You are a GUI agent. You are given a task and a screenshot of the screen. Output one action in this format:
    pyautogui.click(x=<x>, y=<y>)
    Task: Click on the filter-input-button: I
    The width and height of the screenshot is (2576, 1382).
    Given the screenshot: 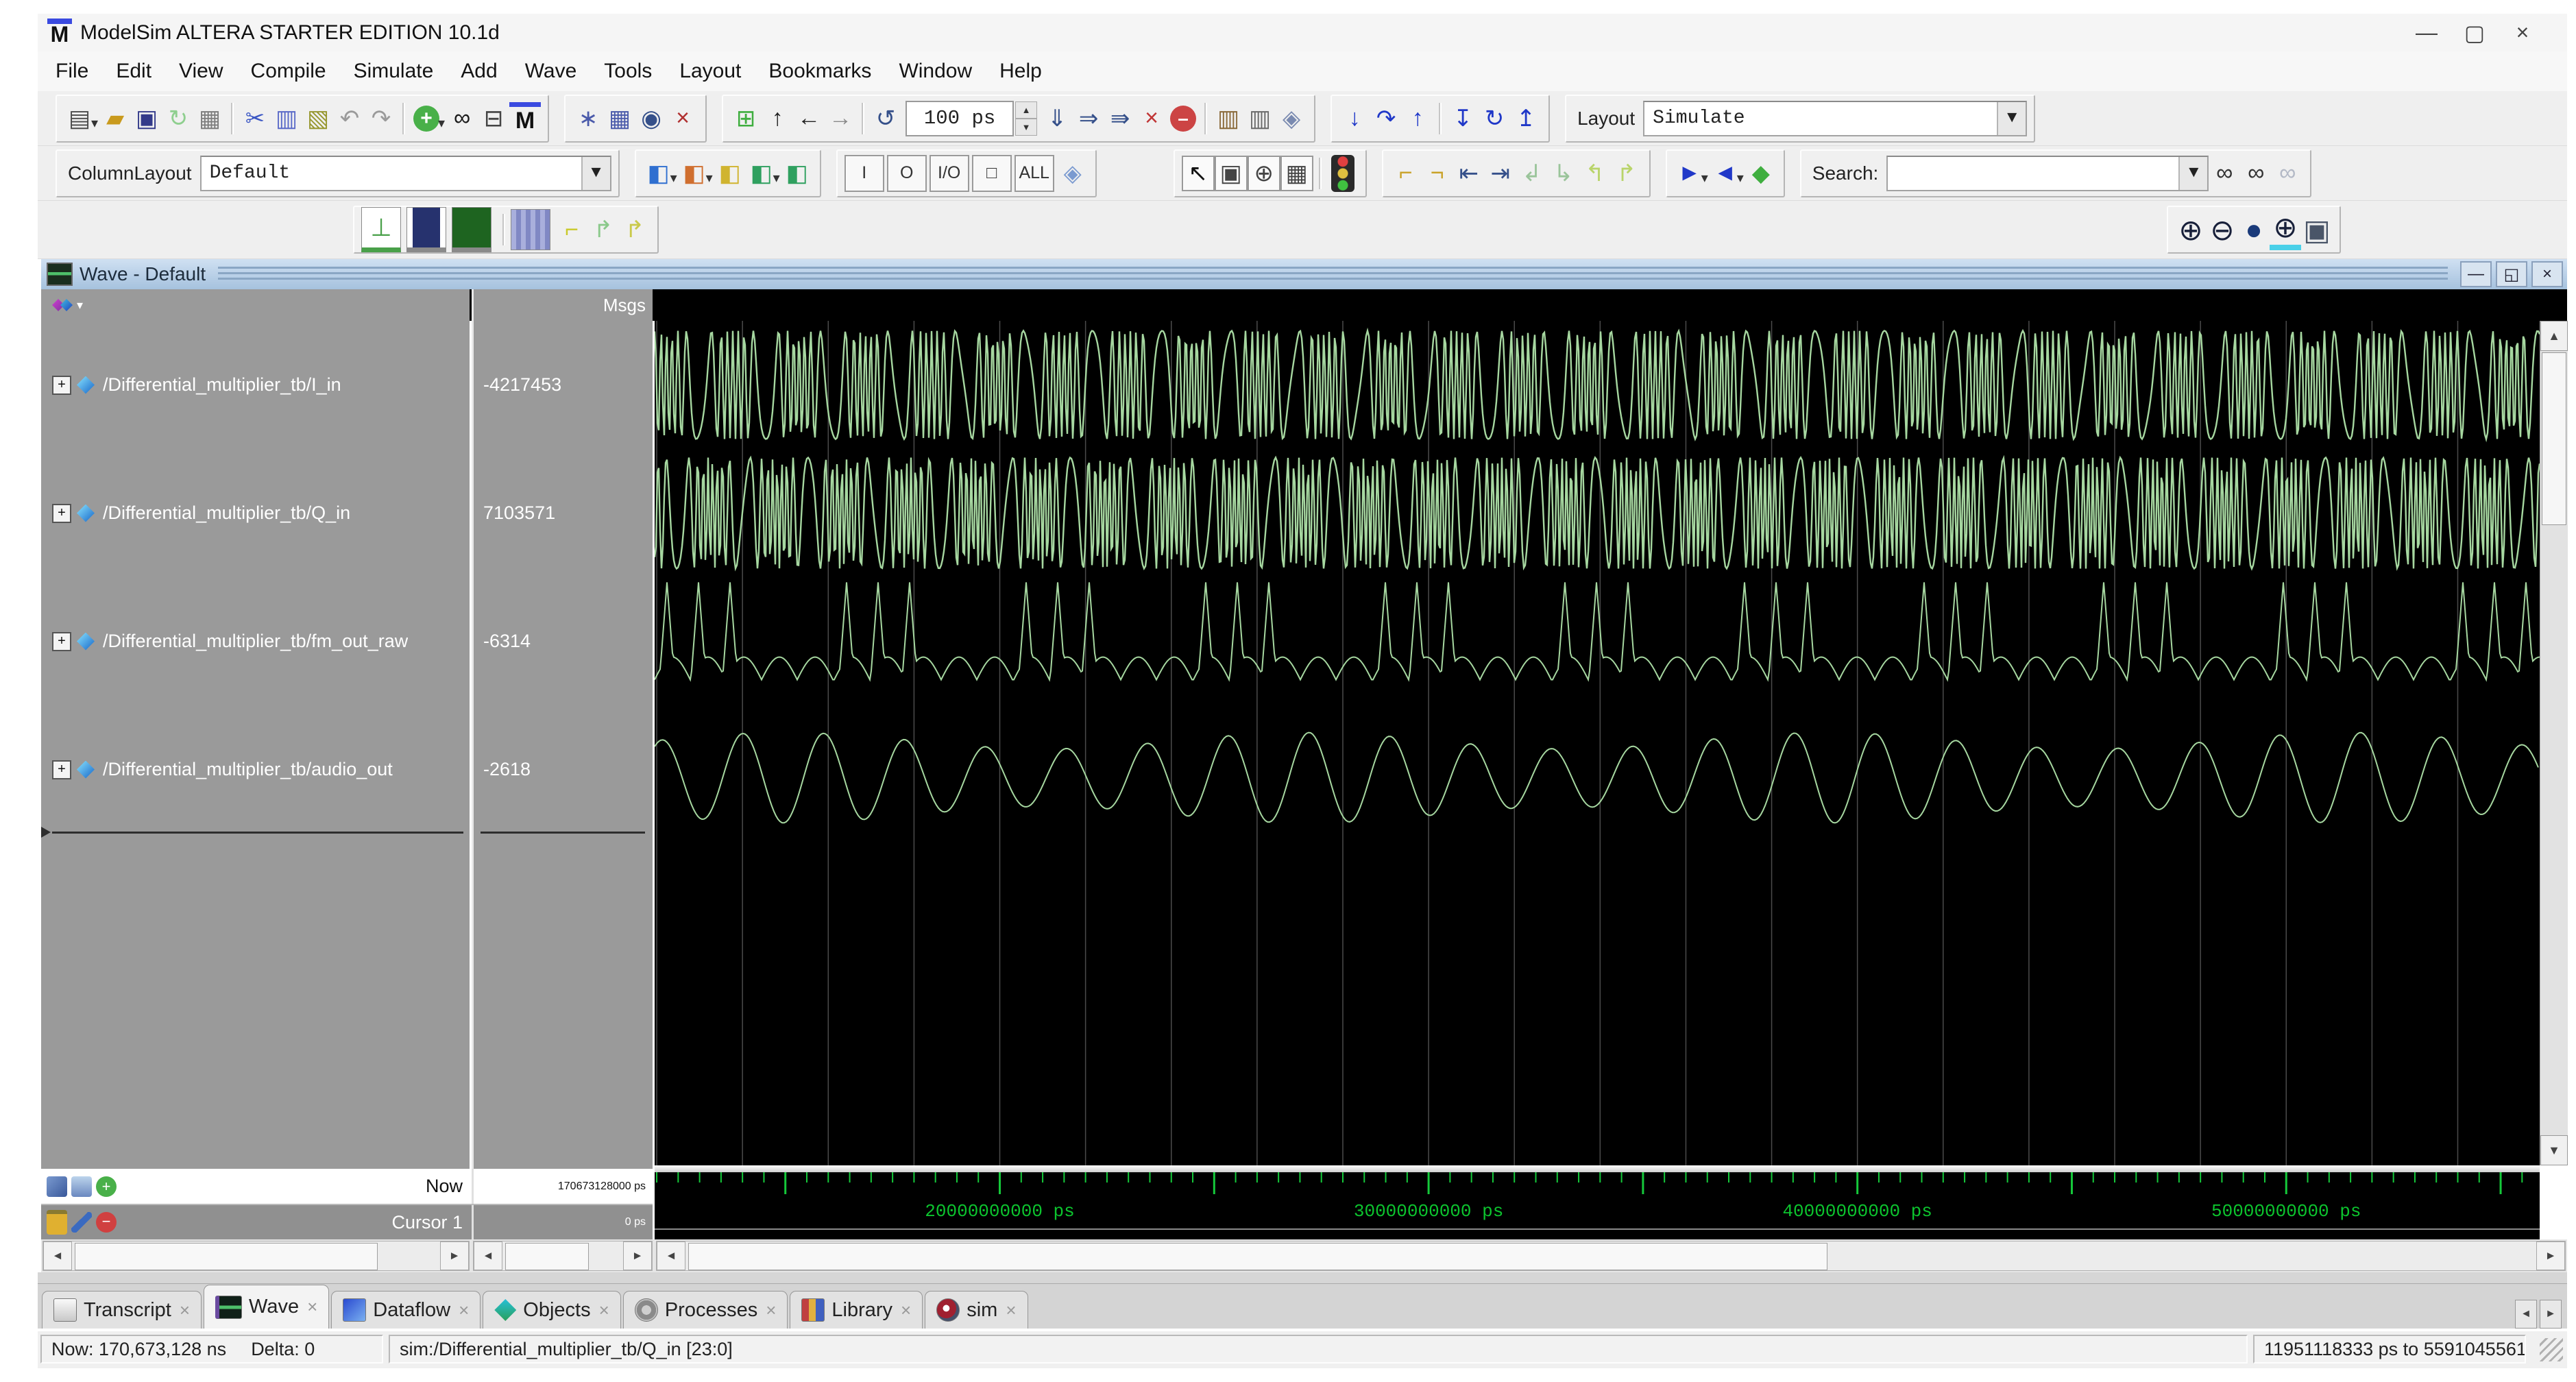 What is the action you would take?
    pyautogui.click(x=864, y=173)
    